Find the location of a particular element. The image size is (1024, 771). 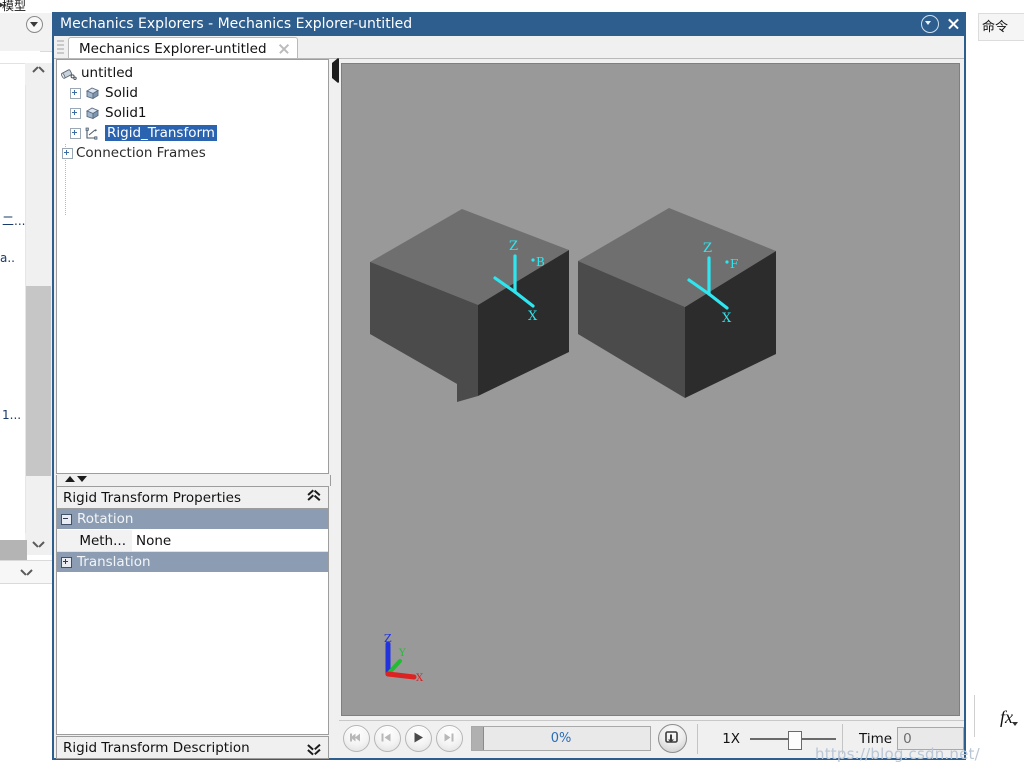

tree-item-untitled: untitled is located at coordinates (192, 73).